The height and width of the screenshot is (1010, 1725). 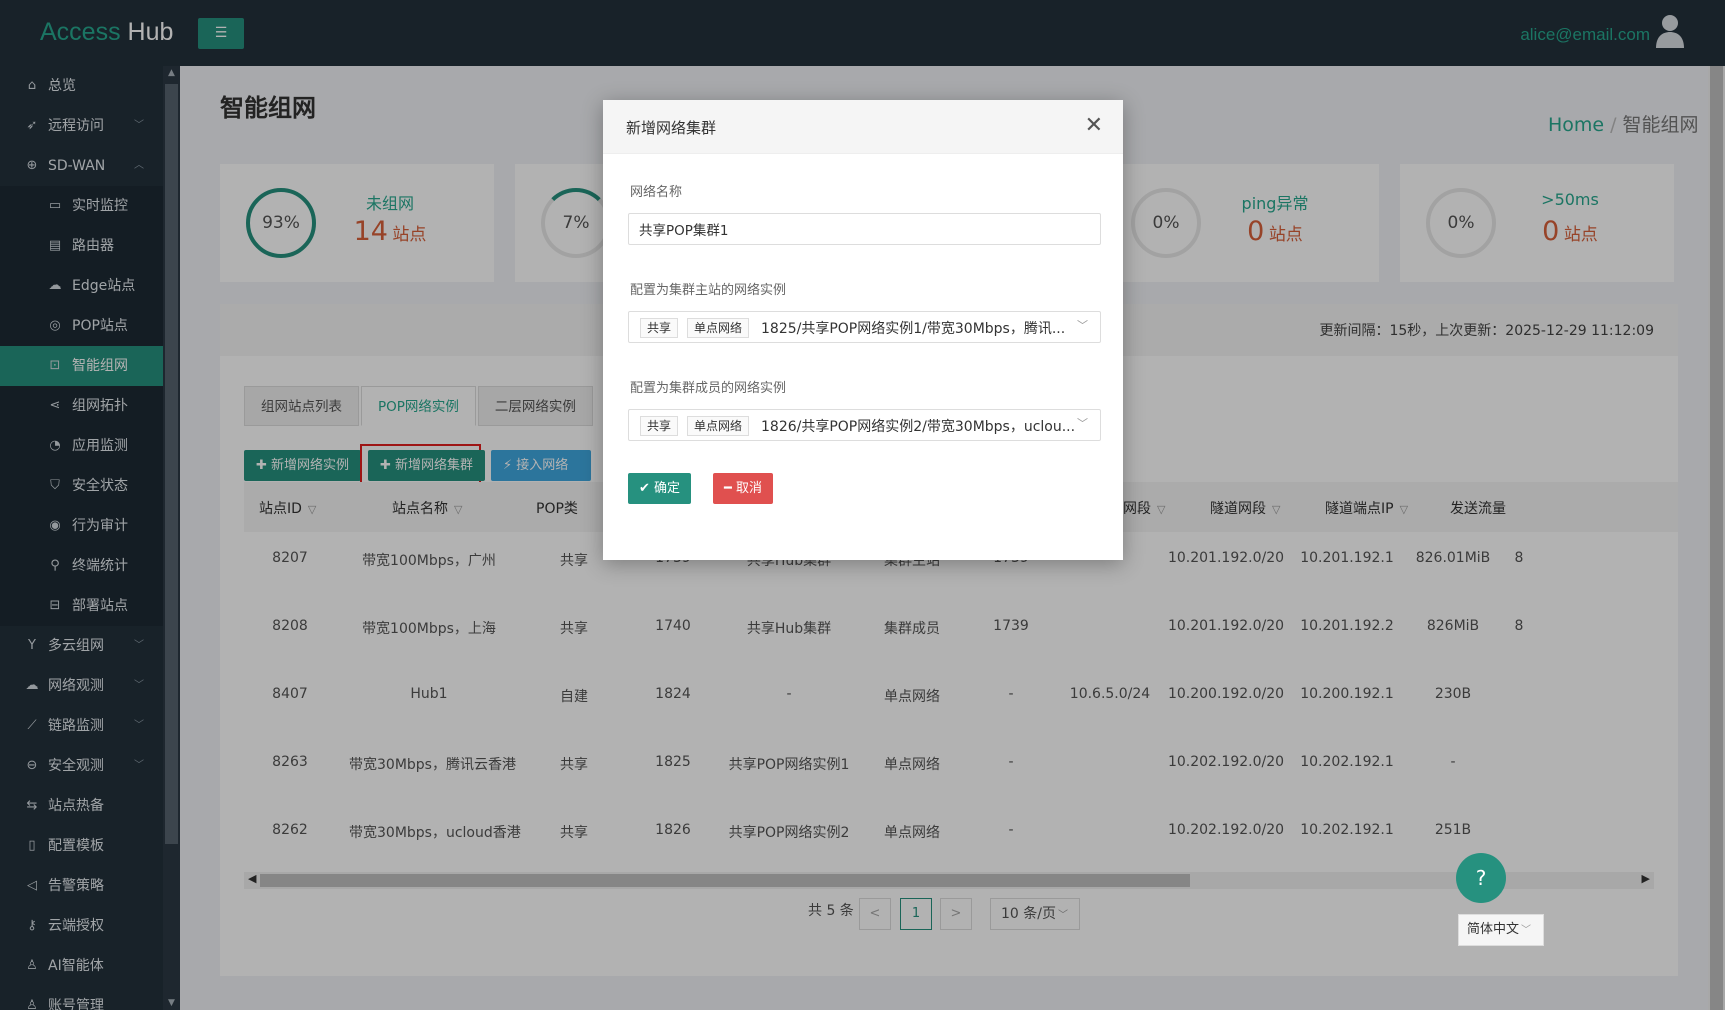 I want to click on question-icon: ?, so click(x=1481, y=878).